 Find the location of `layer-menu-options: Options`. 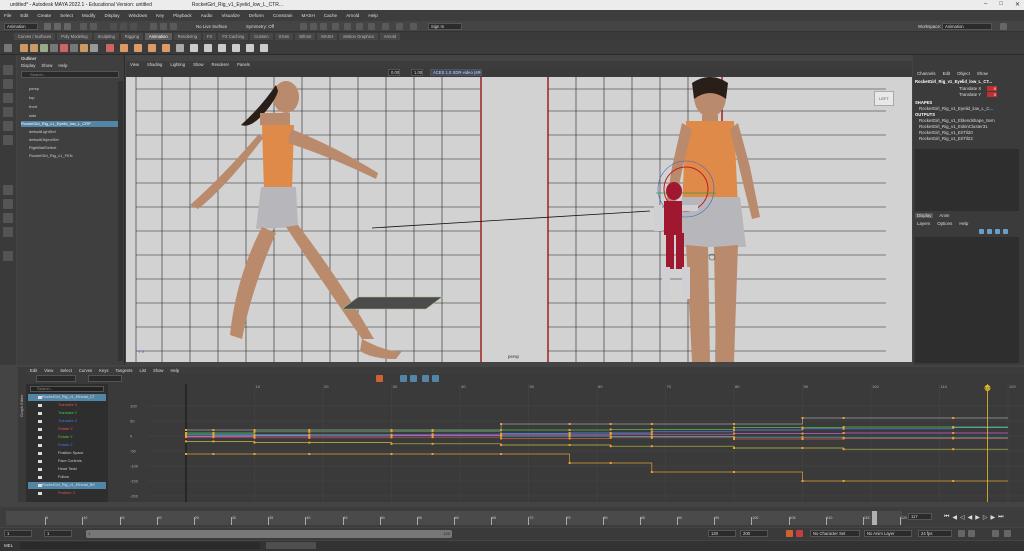

layer-menu-options: Options is located at coordinates (944, 223).